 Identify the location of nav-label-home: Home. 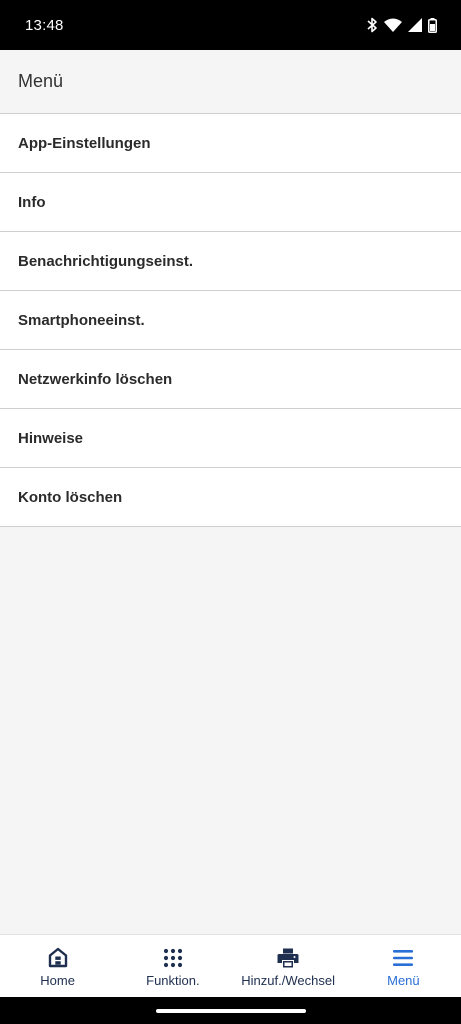
(57, 980).